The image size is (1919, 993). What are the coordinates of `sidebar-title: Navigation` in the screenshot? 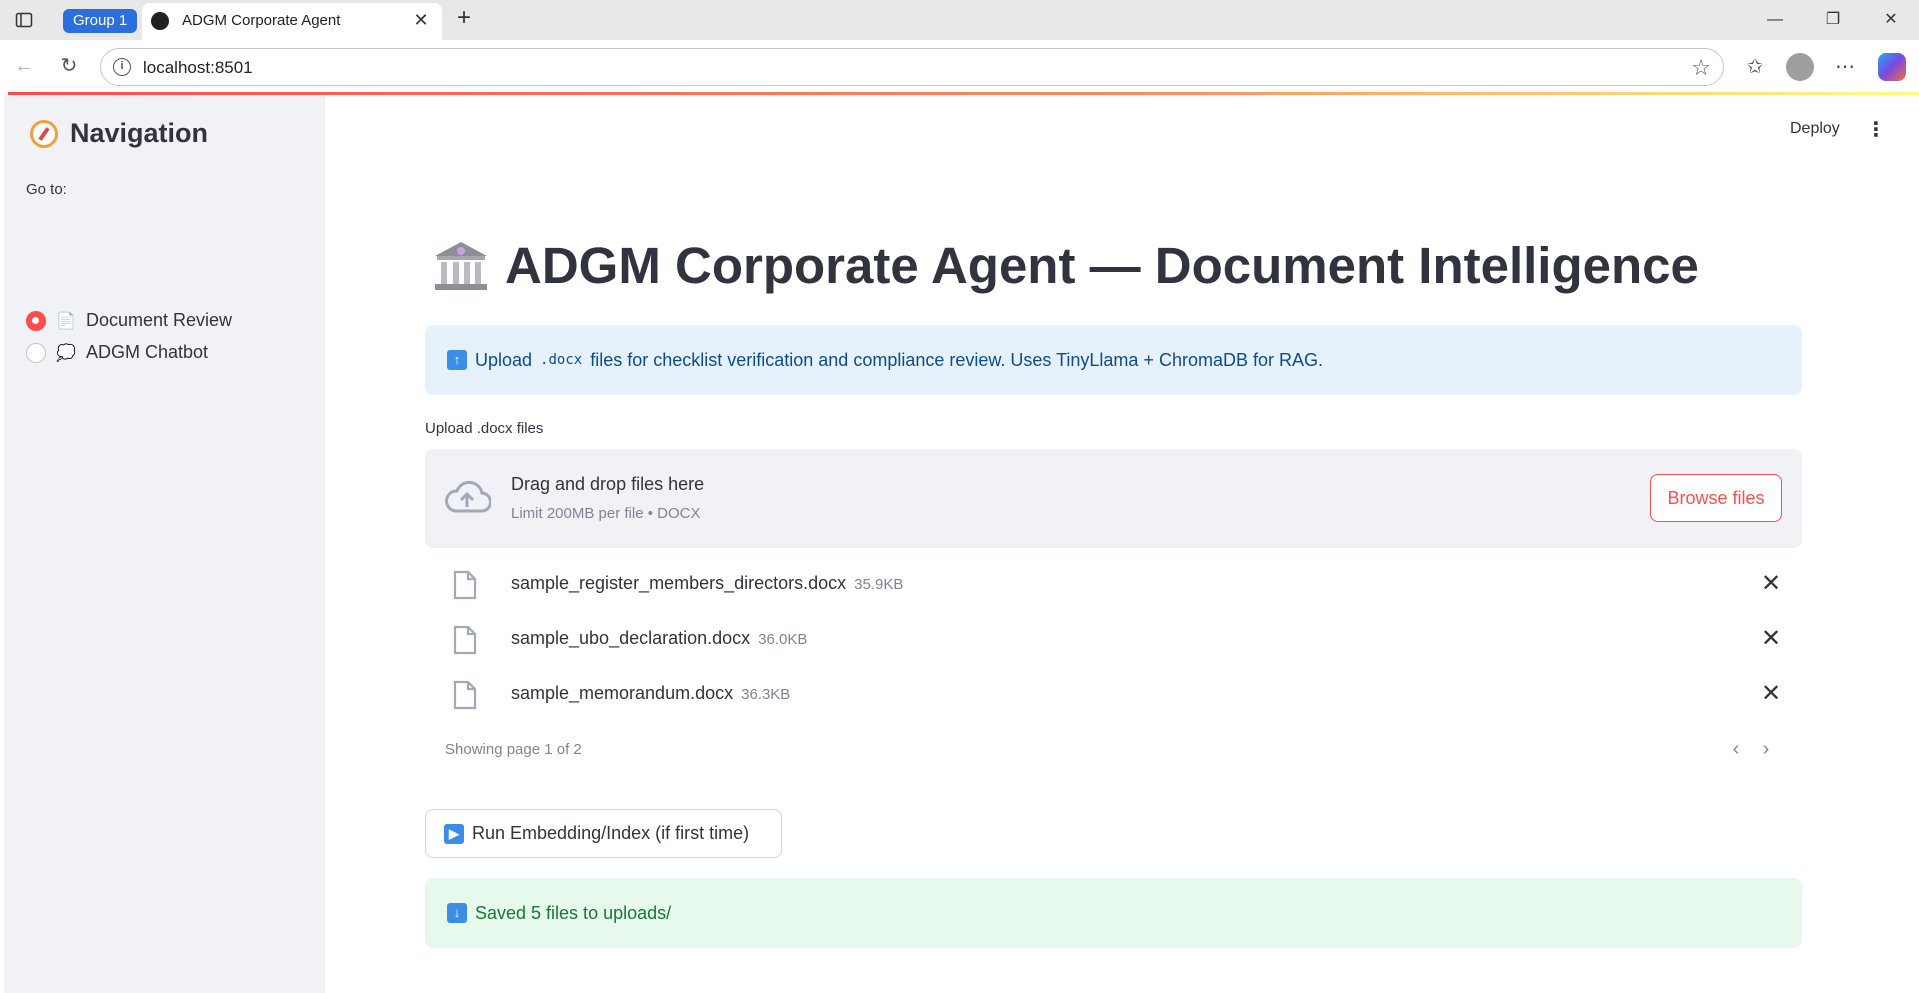 It's located at (119, 133).